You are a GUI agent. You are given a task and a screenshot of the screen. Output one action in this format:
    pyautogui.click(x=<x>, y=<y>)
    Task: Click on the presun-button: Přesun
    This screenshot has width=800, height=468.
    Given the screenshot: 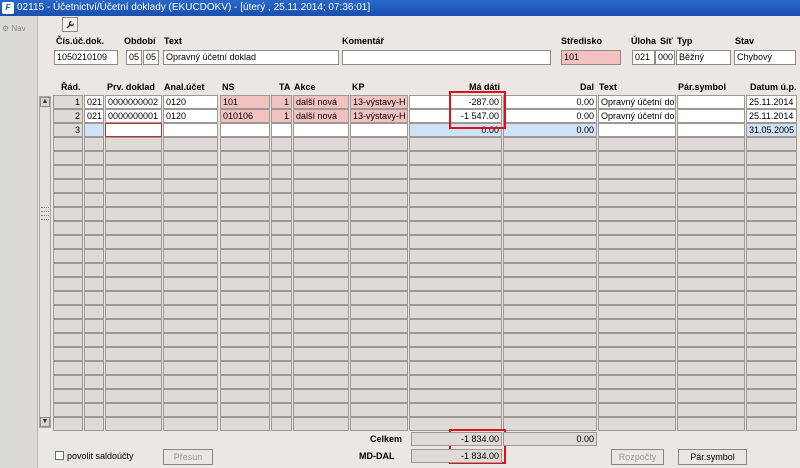 What is the action you would take?
    pyautogui.click(x=188, y=457)
    